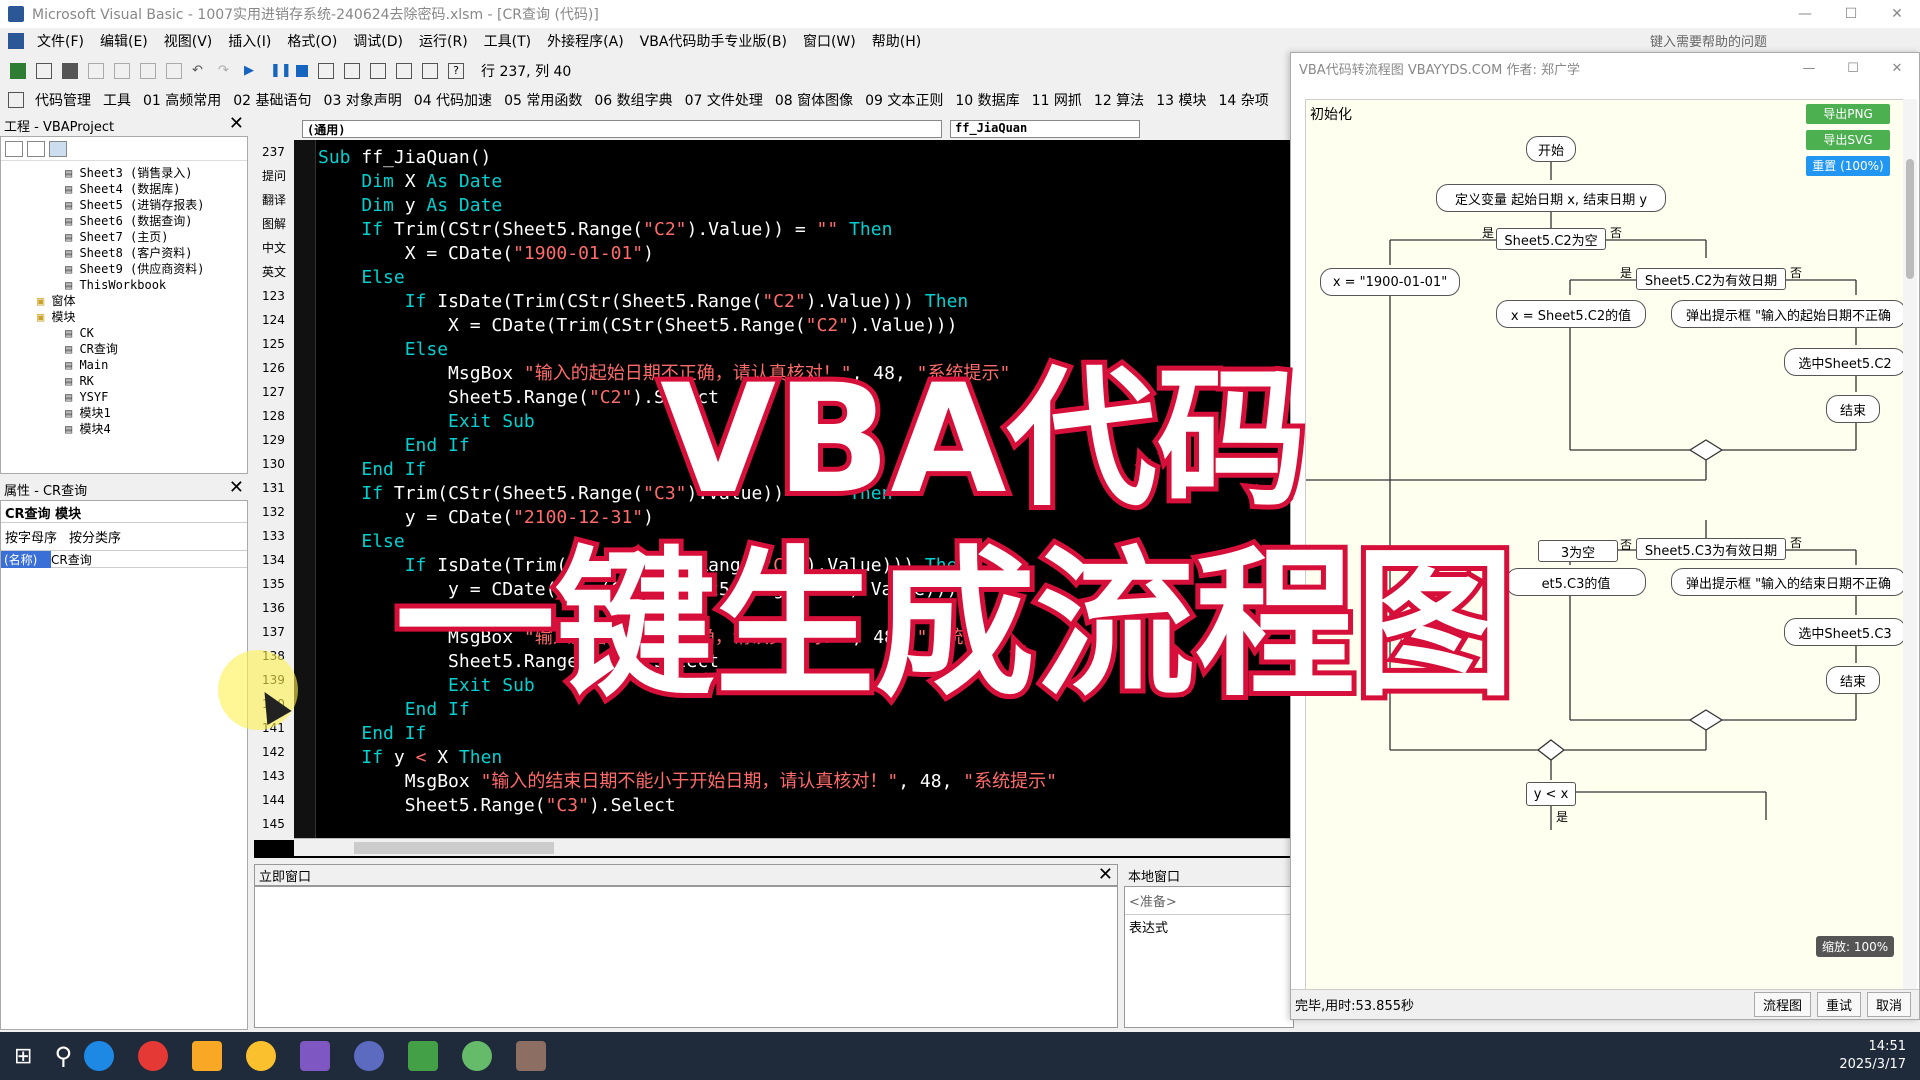 This screenshot has width=1920, height=1080. I want to click on toolbar-item-code-manage: 代码管理, so click(63, 100).